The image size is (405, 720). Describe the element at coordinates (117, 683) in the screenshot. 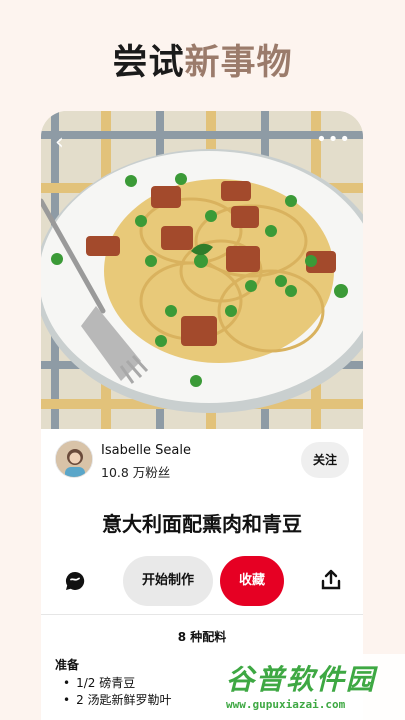

I see `list-item: 1/2 磅青豆` at that location.